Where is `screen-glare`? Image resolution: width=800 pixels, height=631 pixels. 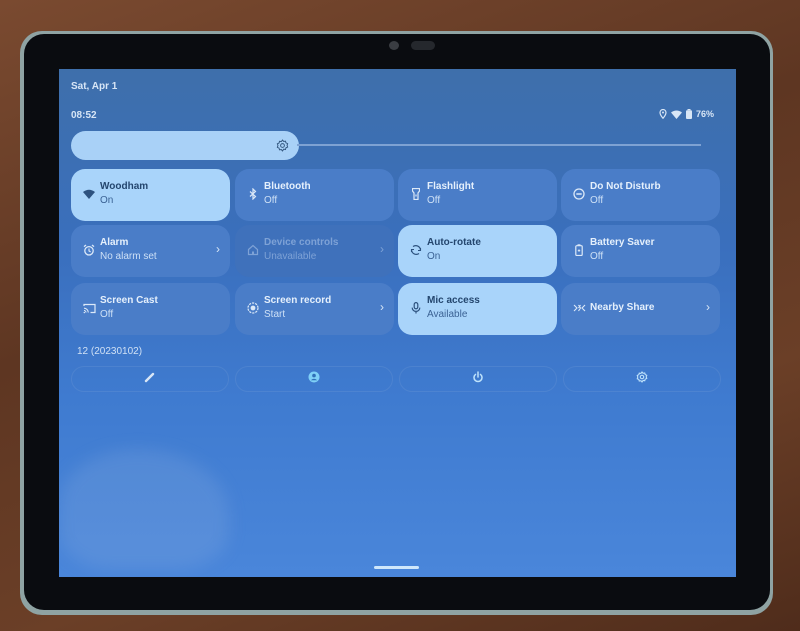
screen-glare is located at coordinates (144, 509).